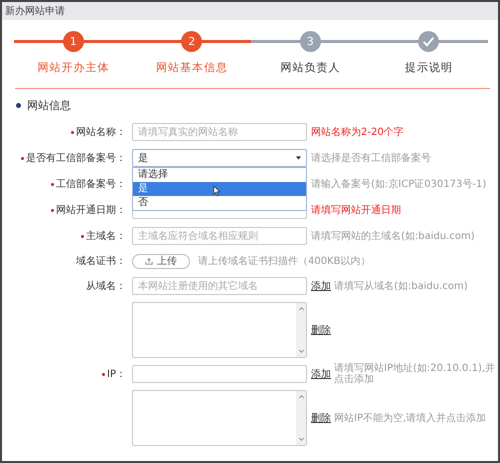 The height and width of the screenshot is (463, 500). Describe the element at coordinates (101, 261) in the screenshot. I see `field-label: 域名证书：` at that location.